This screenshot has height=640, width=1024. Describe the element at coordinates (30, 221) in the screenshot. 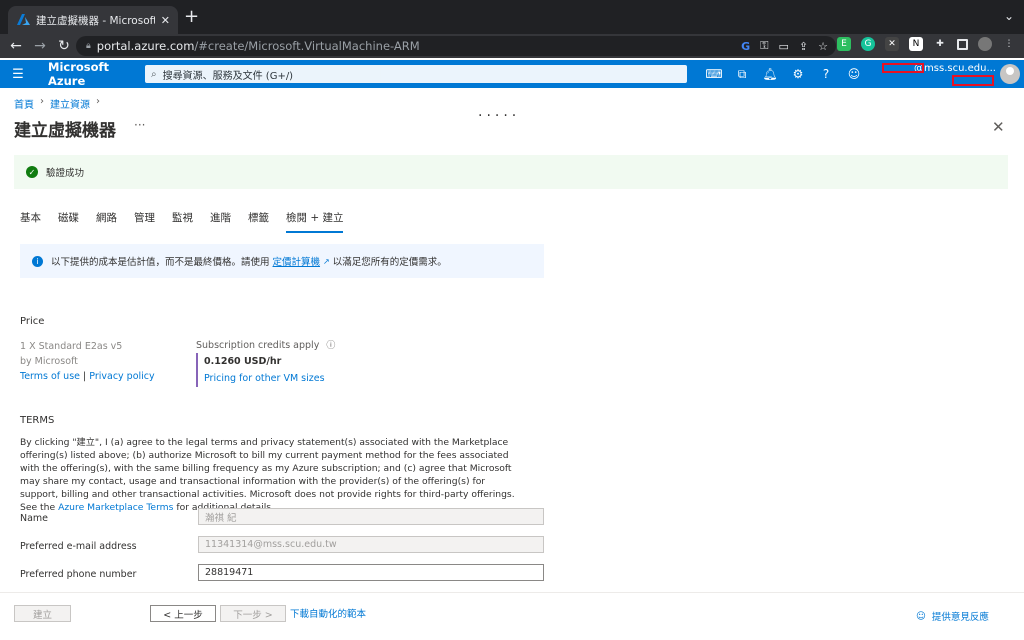

I see `tab-basics: 基本` at that location.